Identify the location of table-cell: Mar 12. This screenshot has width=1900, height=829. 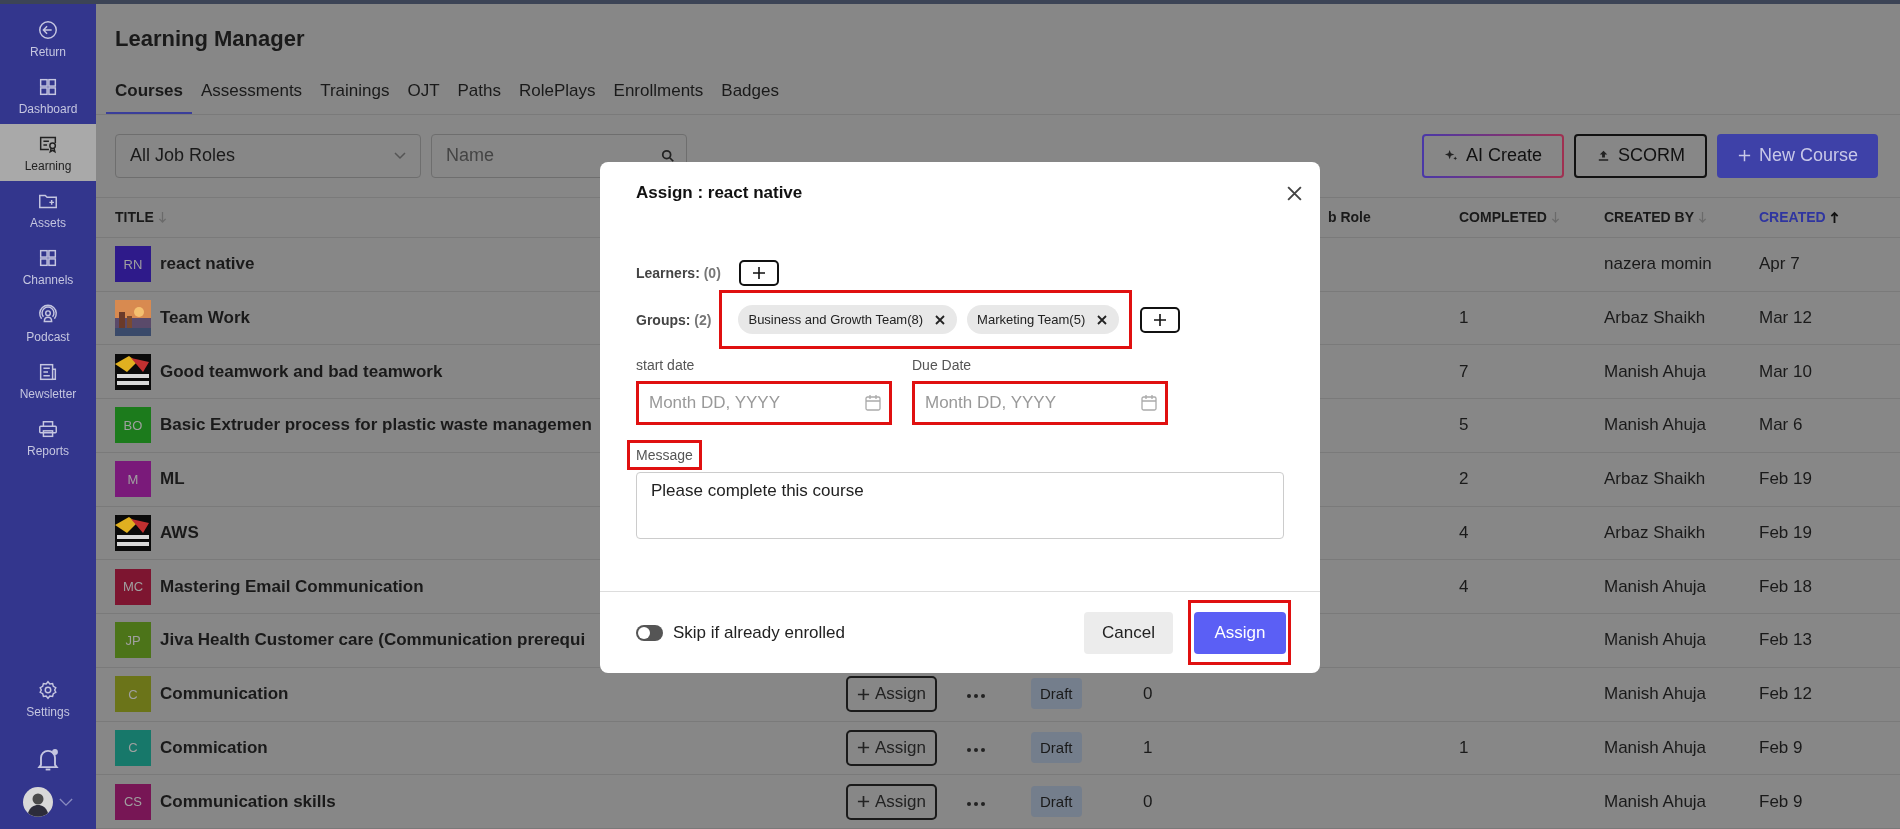
(1785, 317).